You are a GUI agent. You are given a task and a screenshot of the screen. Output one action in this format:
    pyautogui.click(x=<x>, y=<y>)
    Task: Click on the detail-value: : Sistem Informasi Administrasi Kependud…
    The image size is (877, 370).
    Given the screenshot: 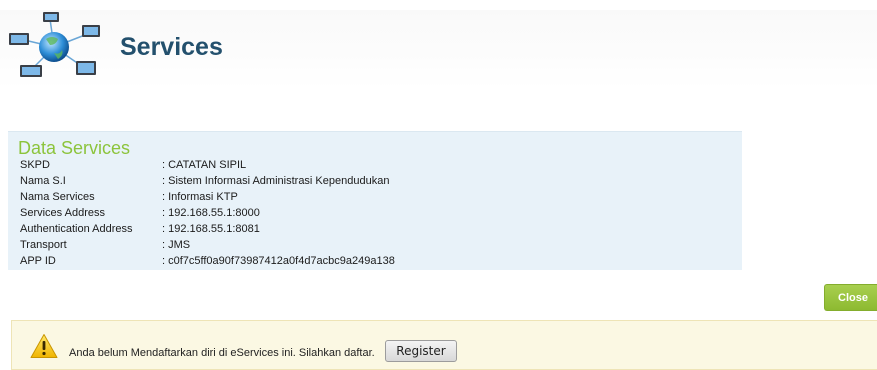 What is the action you would take?
    pyautogui.click(x=276, y=181)
    